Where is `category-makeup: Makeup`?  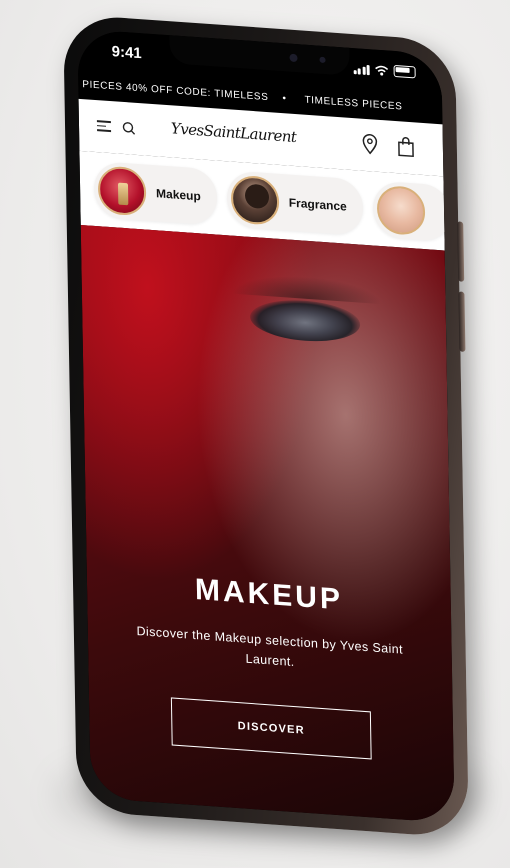
category-makeup: Makeup is located at coordinates (155, 193).